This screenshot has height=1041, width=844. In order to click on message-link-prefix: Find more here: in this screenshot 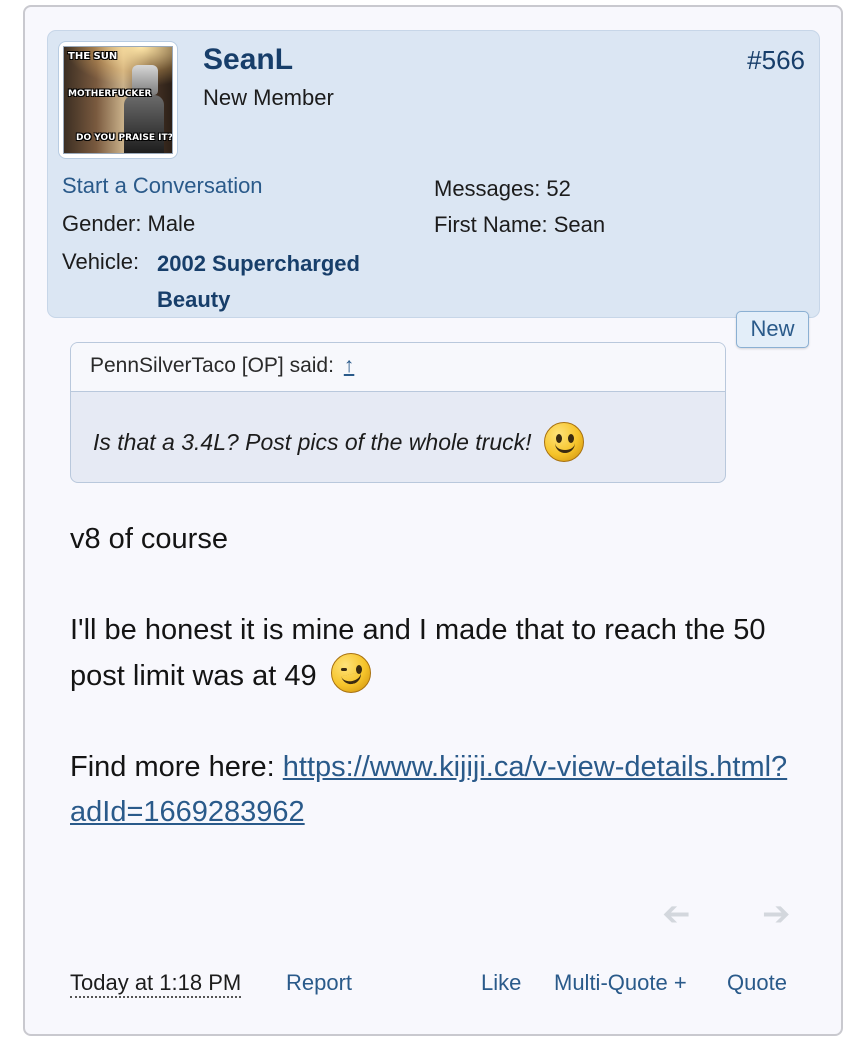, I will do `click(172, 767)`.